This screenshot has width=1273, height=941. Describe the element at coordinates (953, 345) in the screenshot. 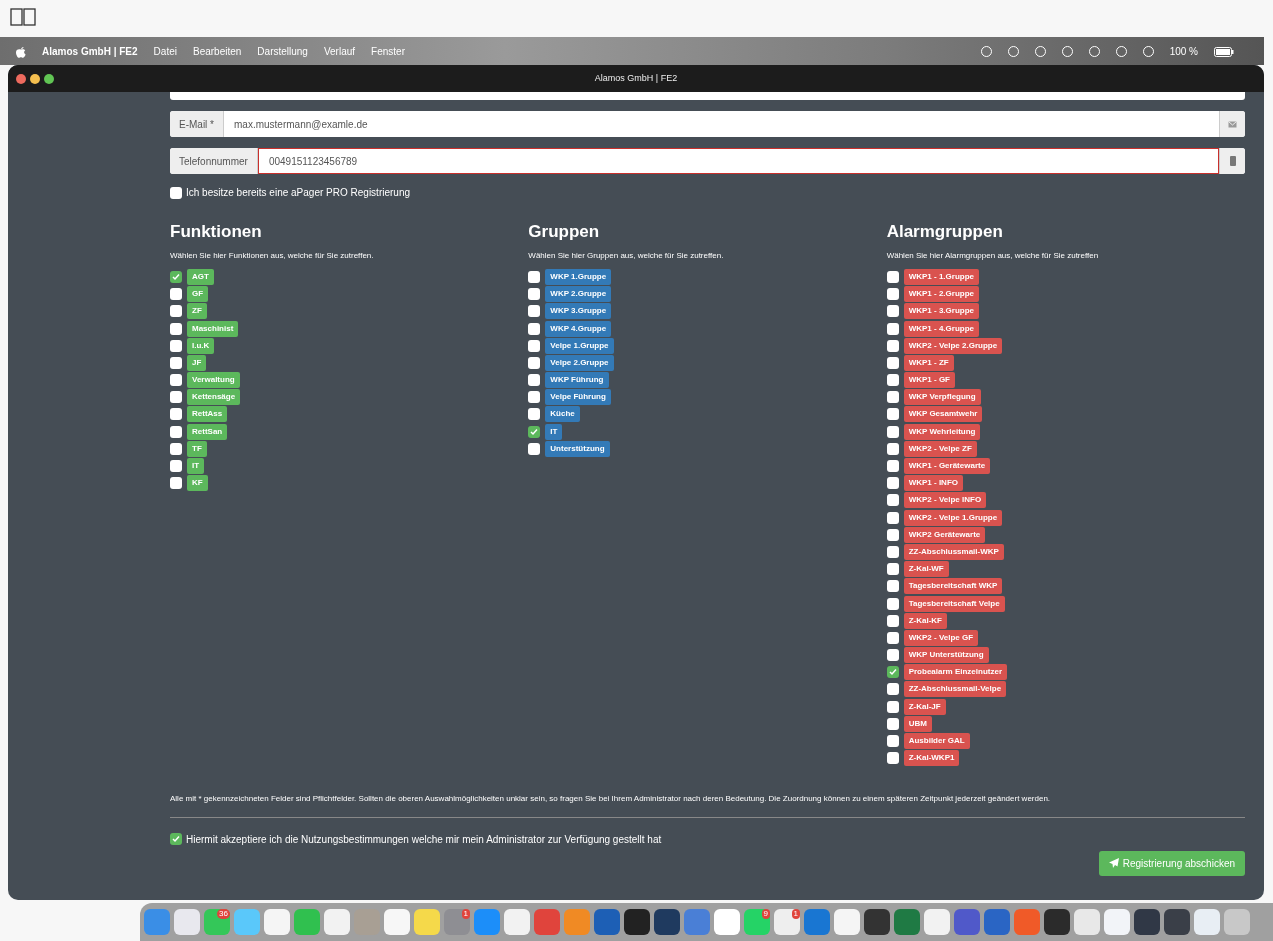

I see `tag-label: WKP2 - Velpe 2.Gruppe` at that location.